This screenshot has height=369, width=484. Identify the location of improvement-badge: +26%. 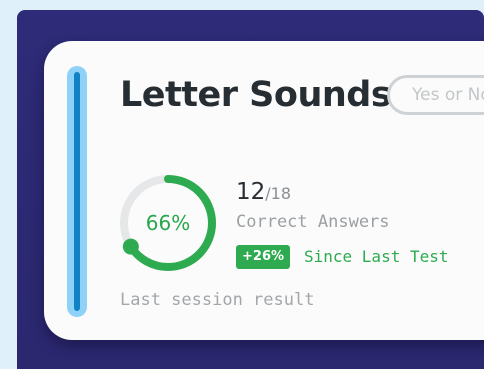
(263, 257).